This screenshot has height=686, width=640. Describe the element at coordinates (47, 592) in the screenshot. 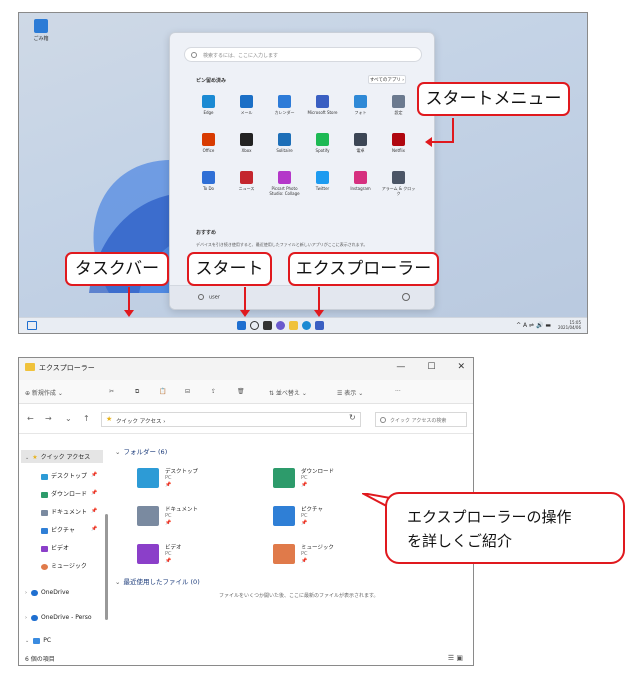

I see `sidebar-item-onedrive: › OneDrive` at that location.